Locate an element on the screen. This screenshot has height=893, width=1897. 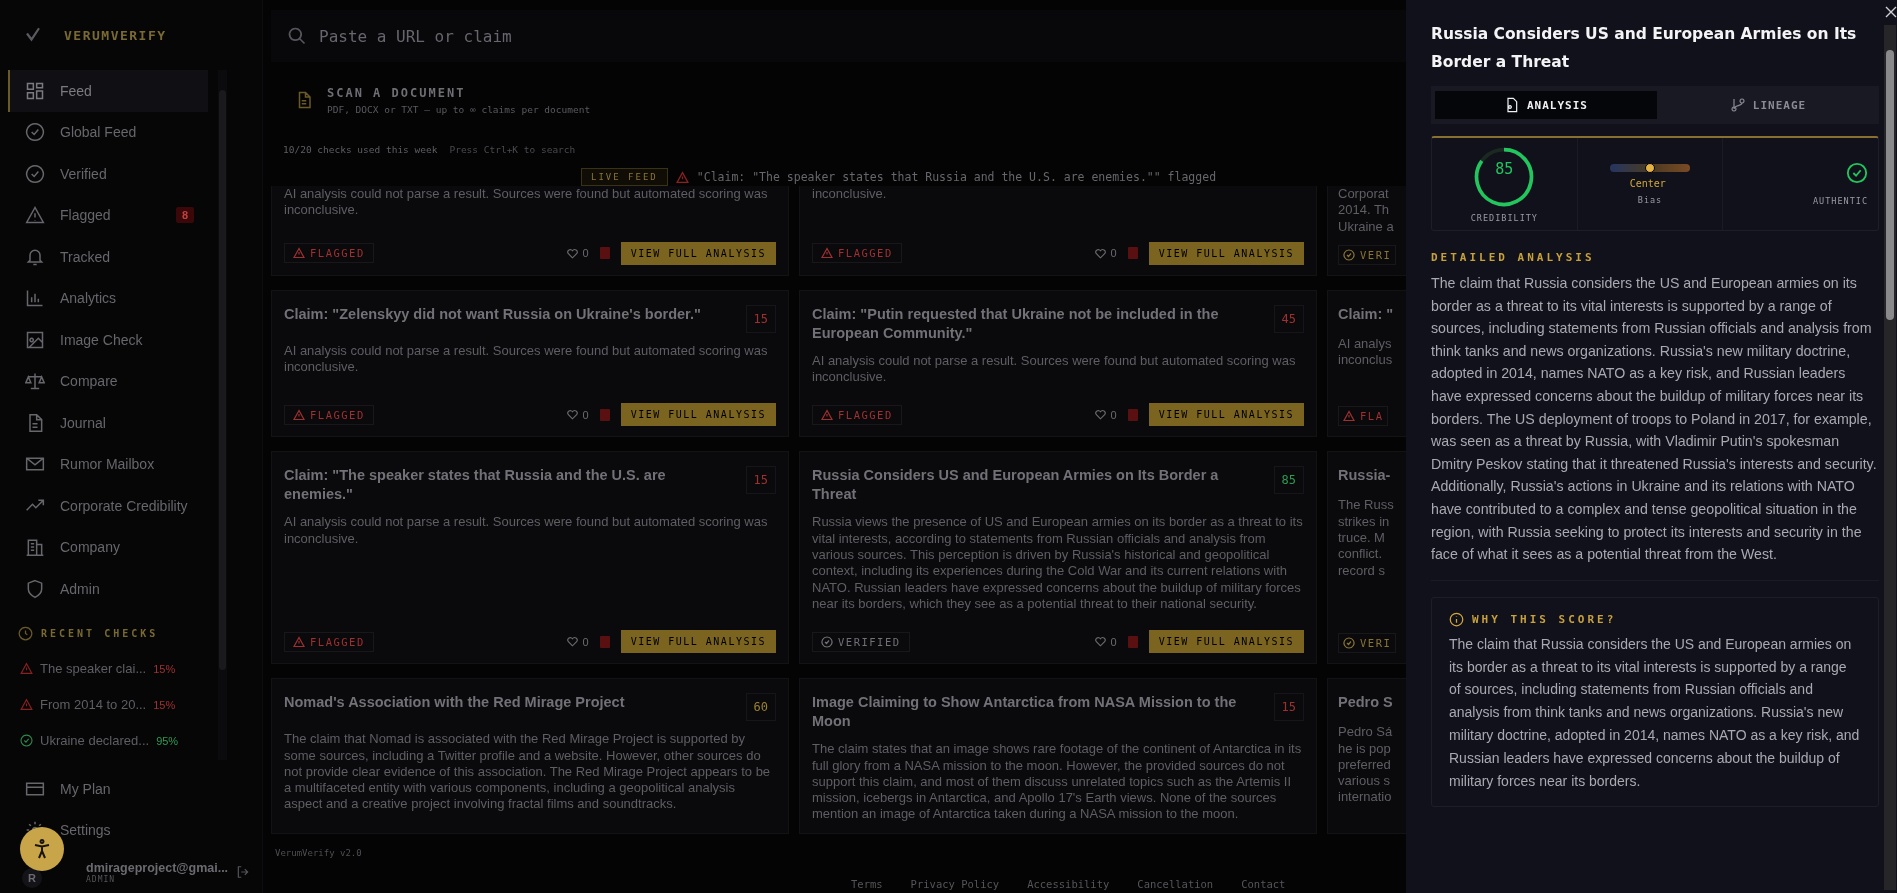
card-title: Russia- is located at coordinates (1365, 476).